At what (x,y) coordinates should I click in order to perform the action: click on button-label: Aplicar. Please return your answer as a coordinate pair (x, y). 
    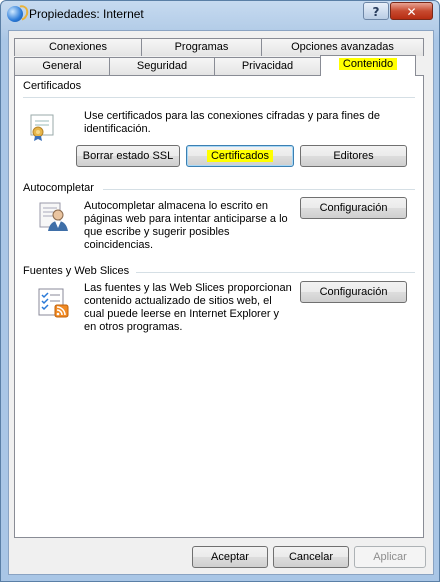
    Looking at the image, I should click on (390, 557).